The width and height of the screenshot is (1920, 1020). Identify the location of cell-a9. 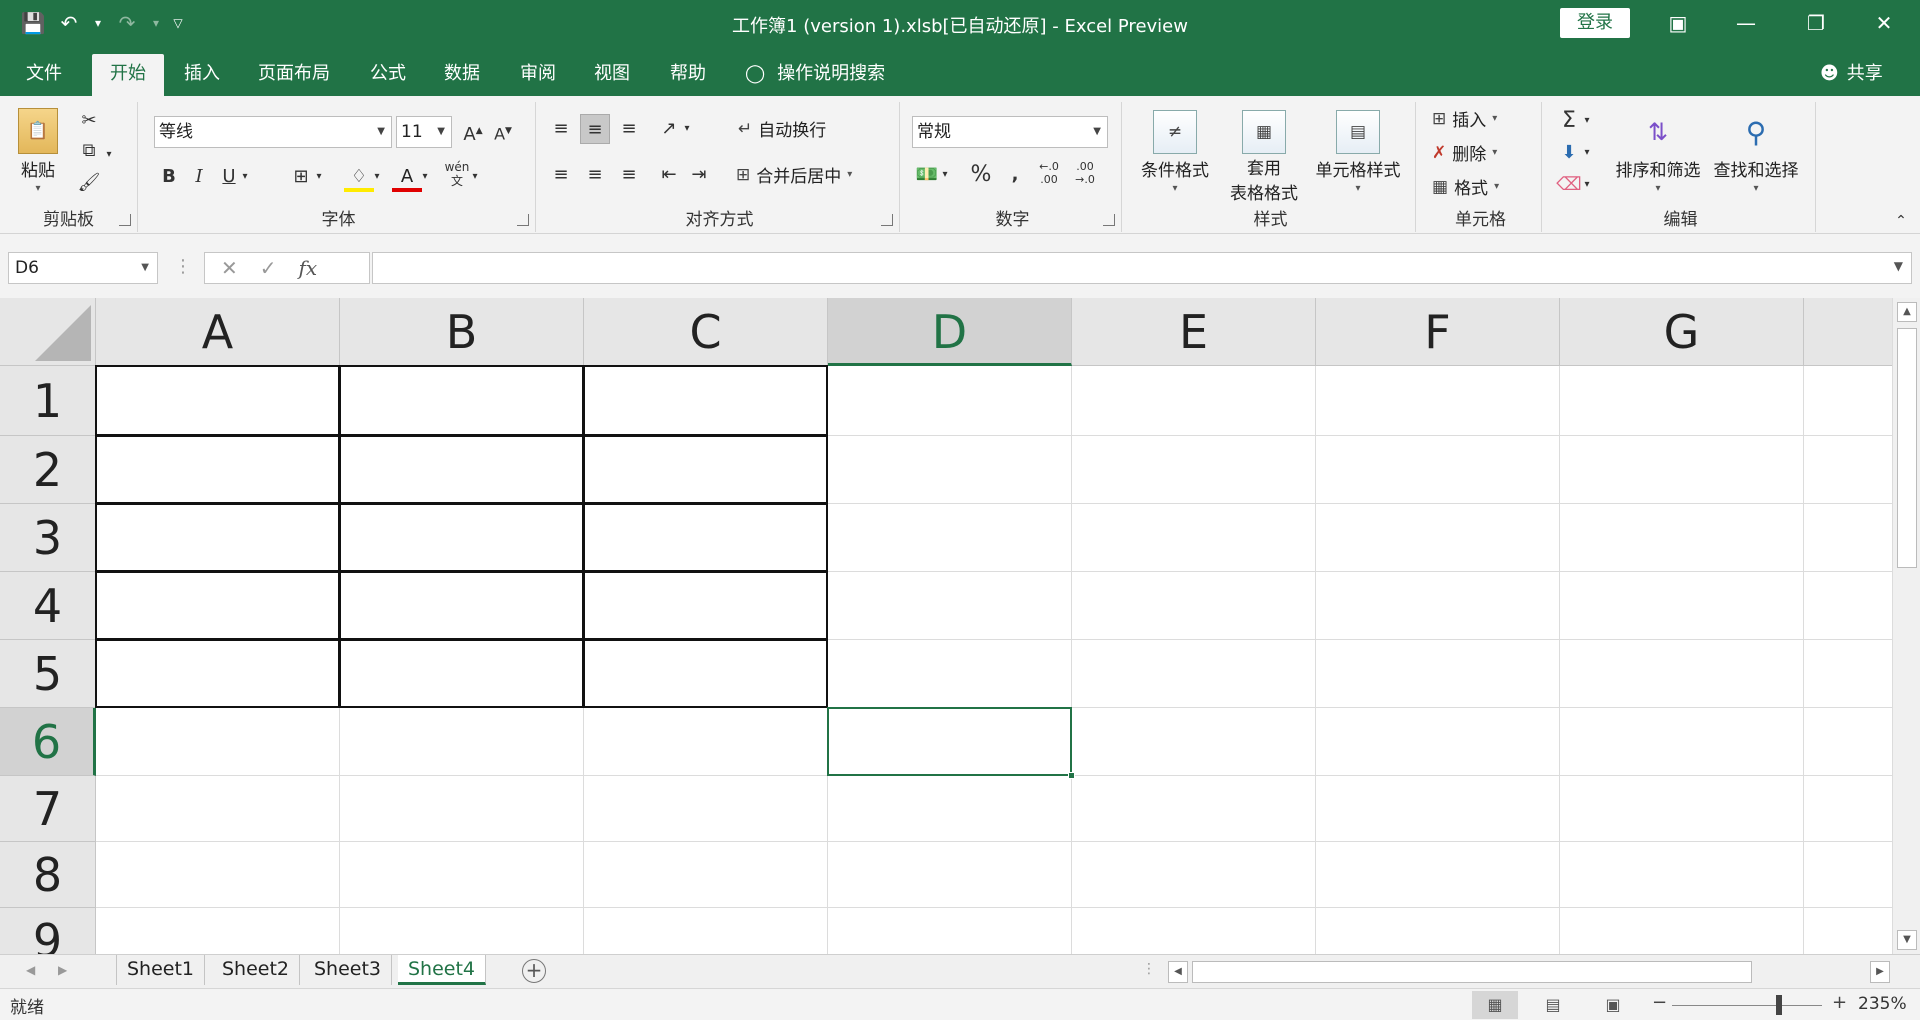
(218, 931).